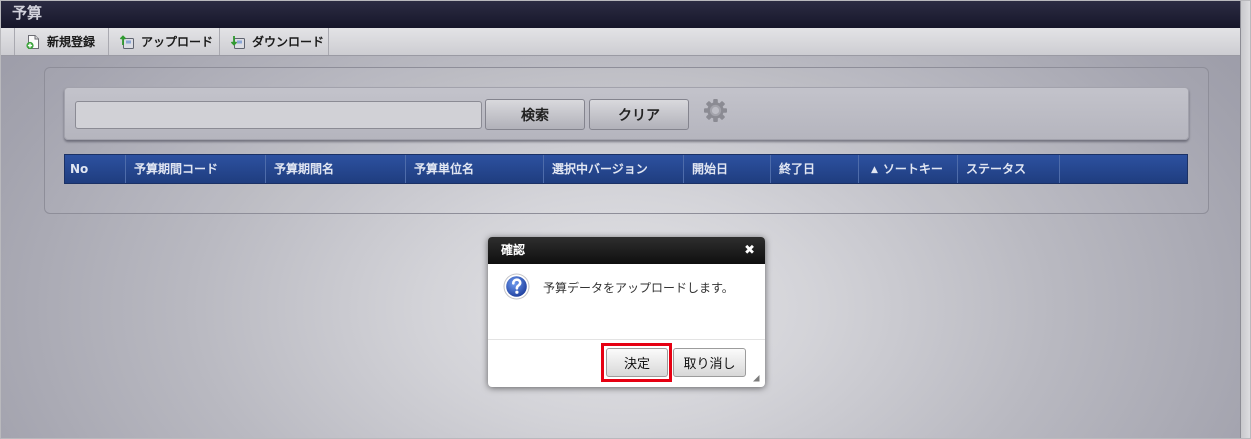  I want to click on upload-icon, so click(127, 42).